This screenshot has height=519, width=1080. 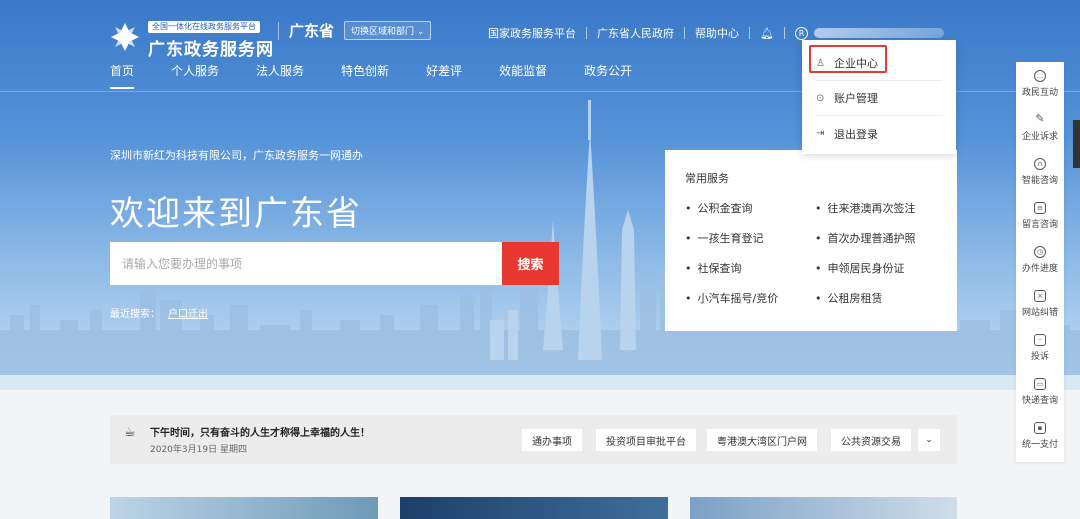 What do you see at coordinates (204, 27) in the screenshot?
I see `logo-tagline: 全国一体化在线政务服务平台` at bounding box center [204, 27].